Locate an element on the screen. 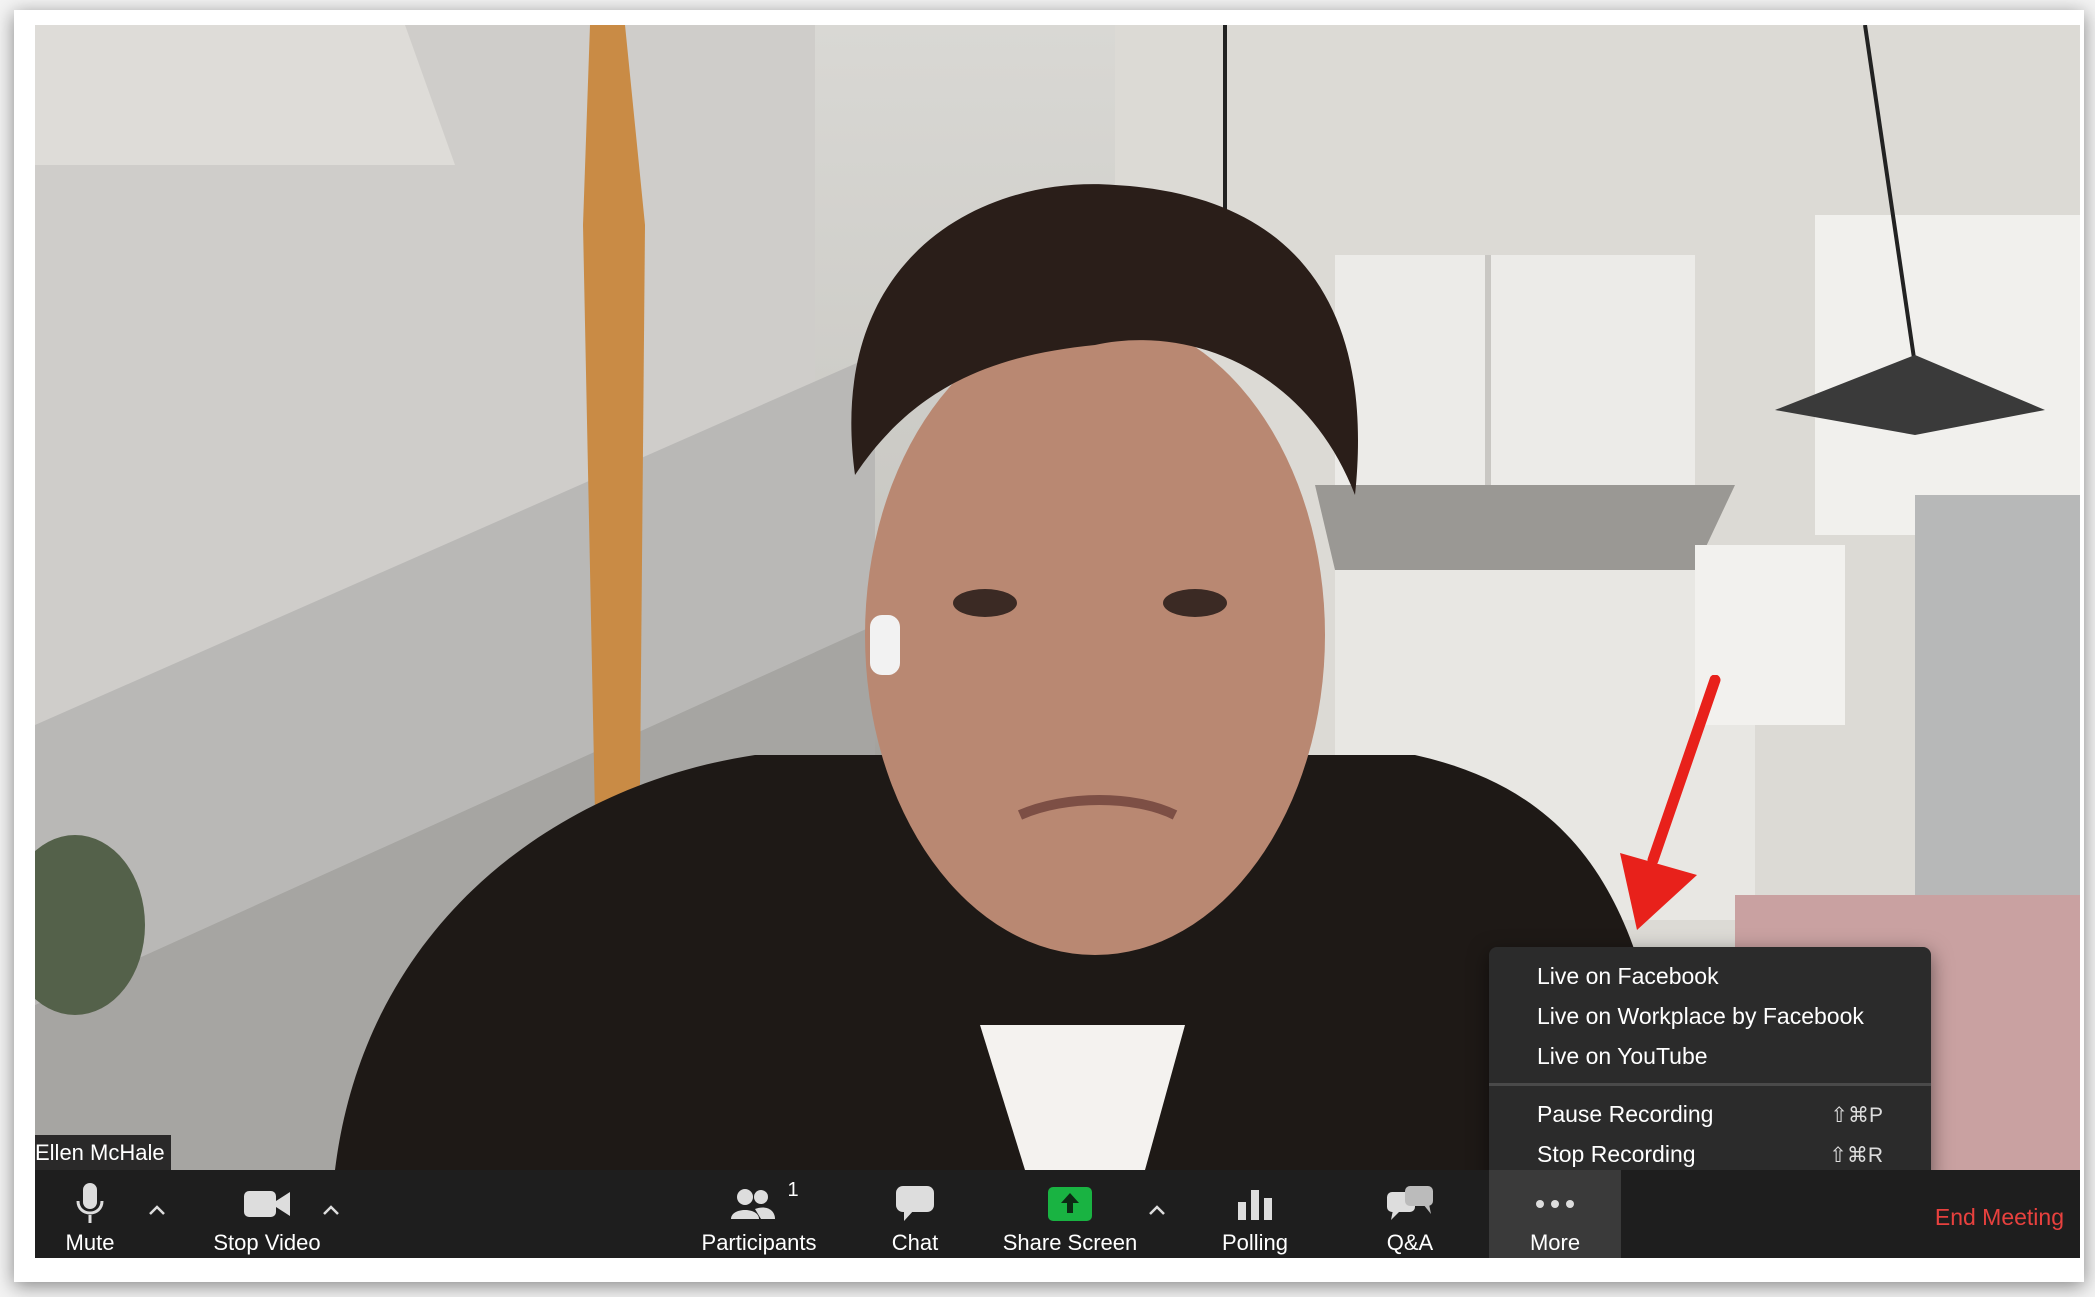  participants-count-badge: 1 is located at coordinates (793, 1189).